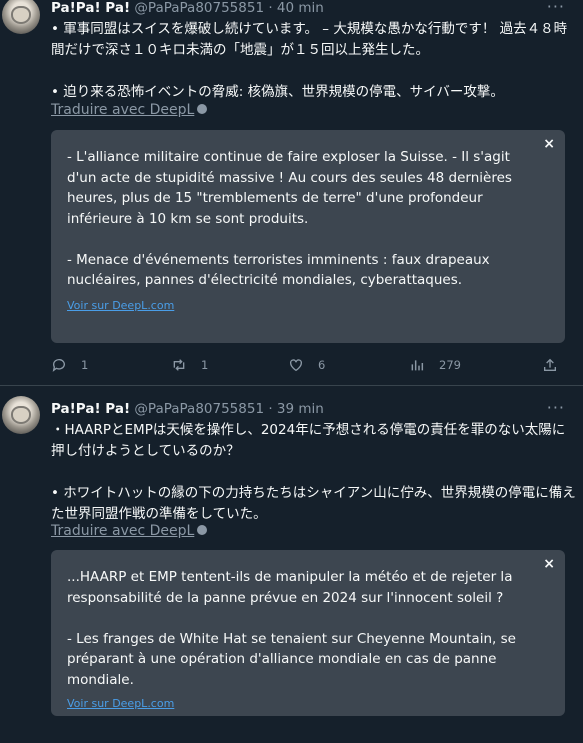 This screenshot has height=743, width=583. What do you see at coordinates (550, 364) in the screenshot?
I see `share-icon` at bounding box center [550, 364].